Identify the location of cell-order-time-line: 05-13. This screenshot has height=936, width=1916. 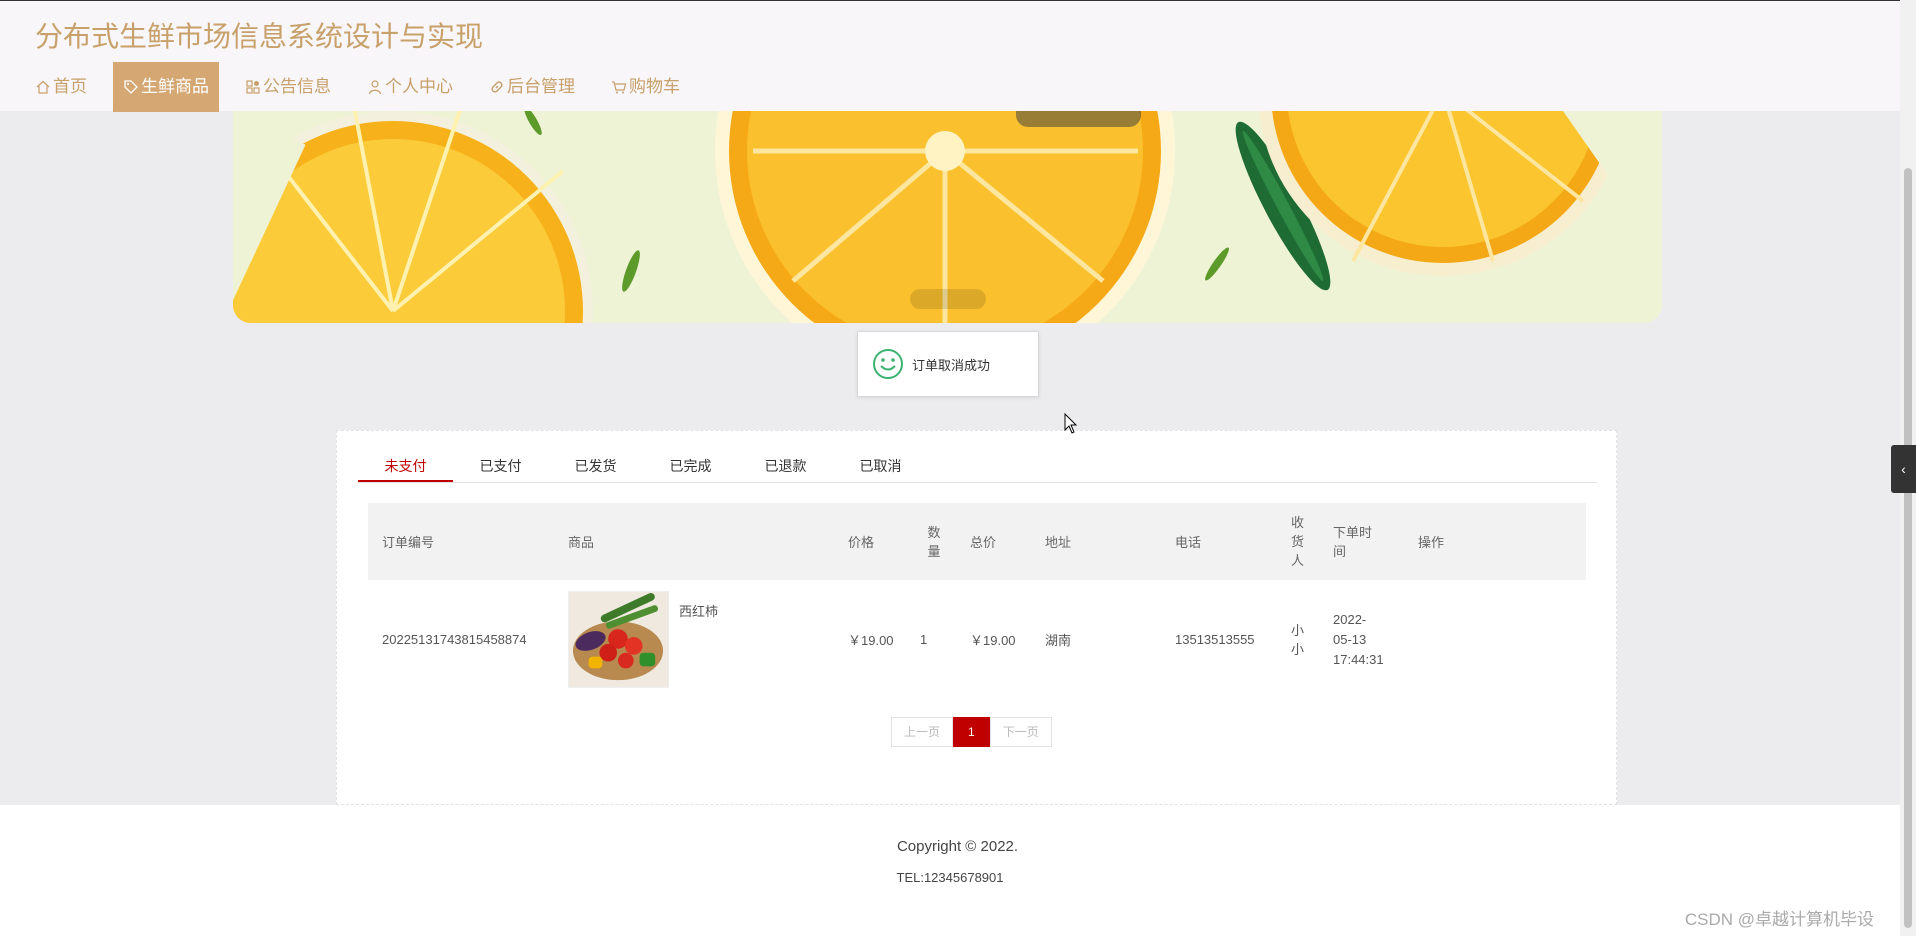
(1350, 639).